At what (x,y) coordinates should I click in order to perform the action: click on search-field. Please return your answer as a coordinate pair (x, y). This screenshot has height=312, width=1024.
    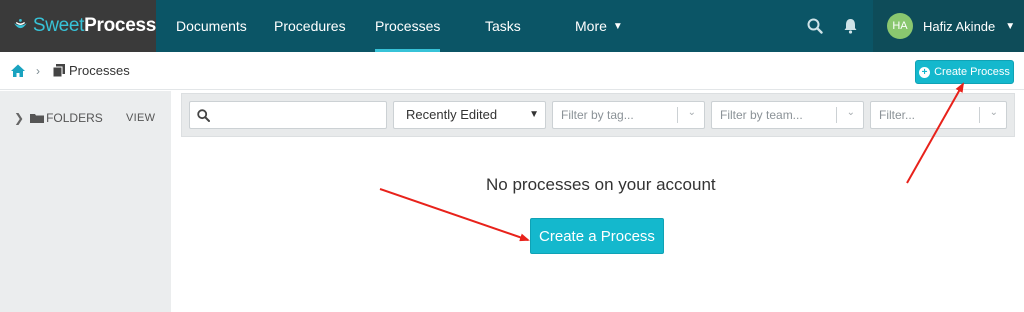
    Looking at the image, I should click on (288, 115).